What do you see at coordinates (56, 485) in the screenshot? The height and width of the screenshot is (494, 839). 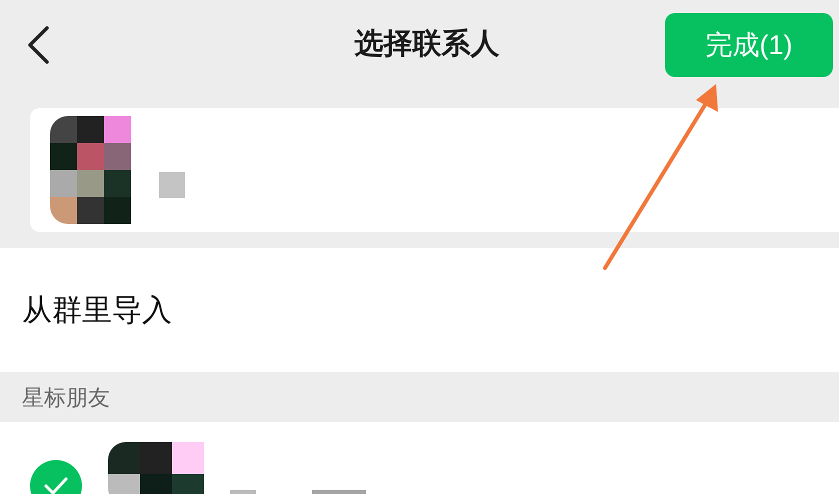 I see `checkmark-icon` at bounding box center [56, 485].